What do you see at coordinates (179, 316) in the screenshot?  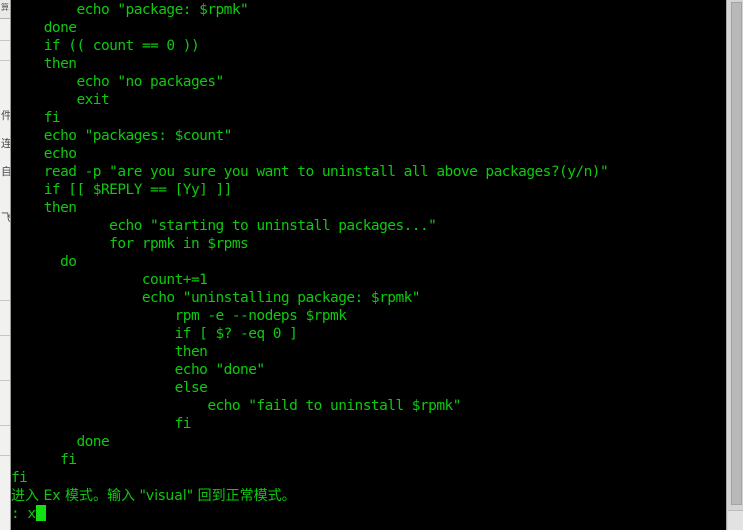 I see `terminal-line: rpm -e --nodeps $rpmk` at bounding box center [179, 316].